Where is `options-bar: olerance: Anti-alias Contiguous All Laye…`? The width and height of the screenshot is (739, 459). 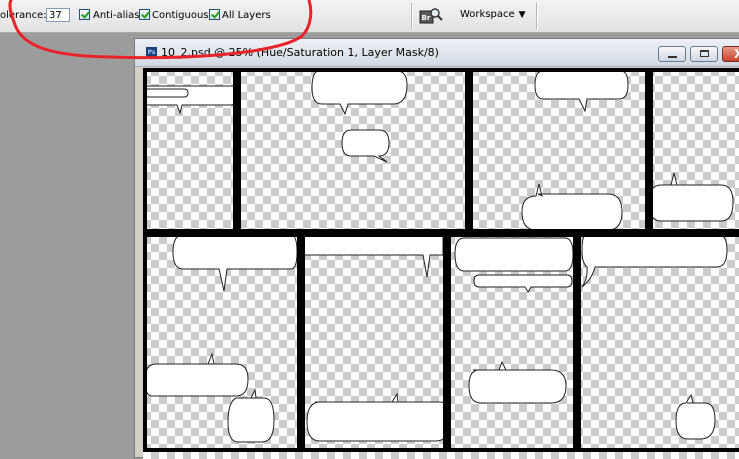 options-bar: olerance: Anti-alias Contiguous All Laye… is located at coordinates (369, 16).